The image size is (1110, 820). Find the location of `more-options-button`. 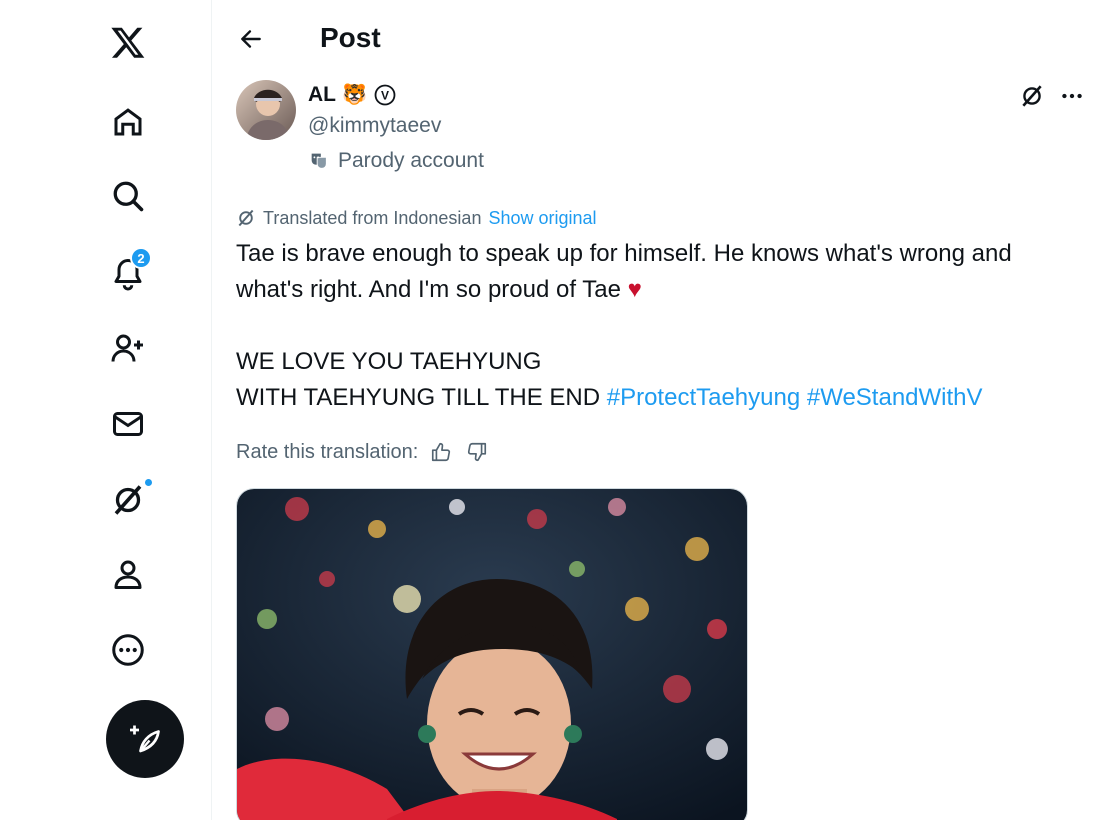

more-options-button is located at coordinates (1072, 96).